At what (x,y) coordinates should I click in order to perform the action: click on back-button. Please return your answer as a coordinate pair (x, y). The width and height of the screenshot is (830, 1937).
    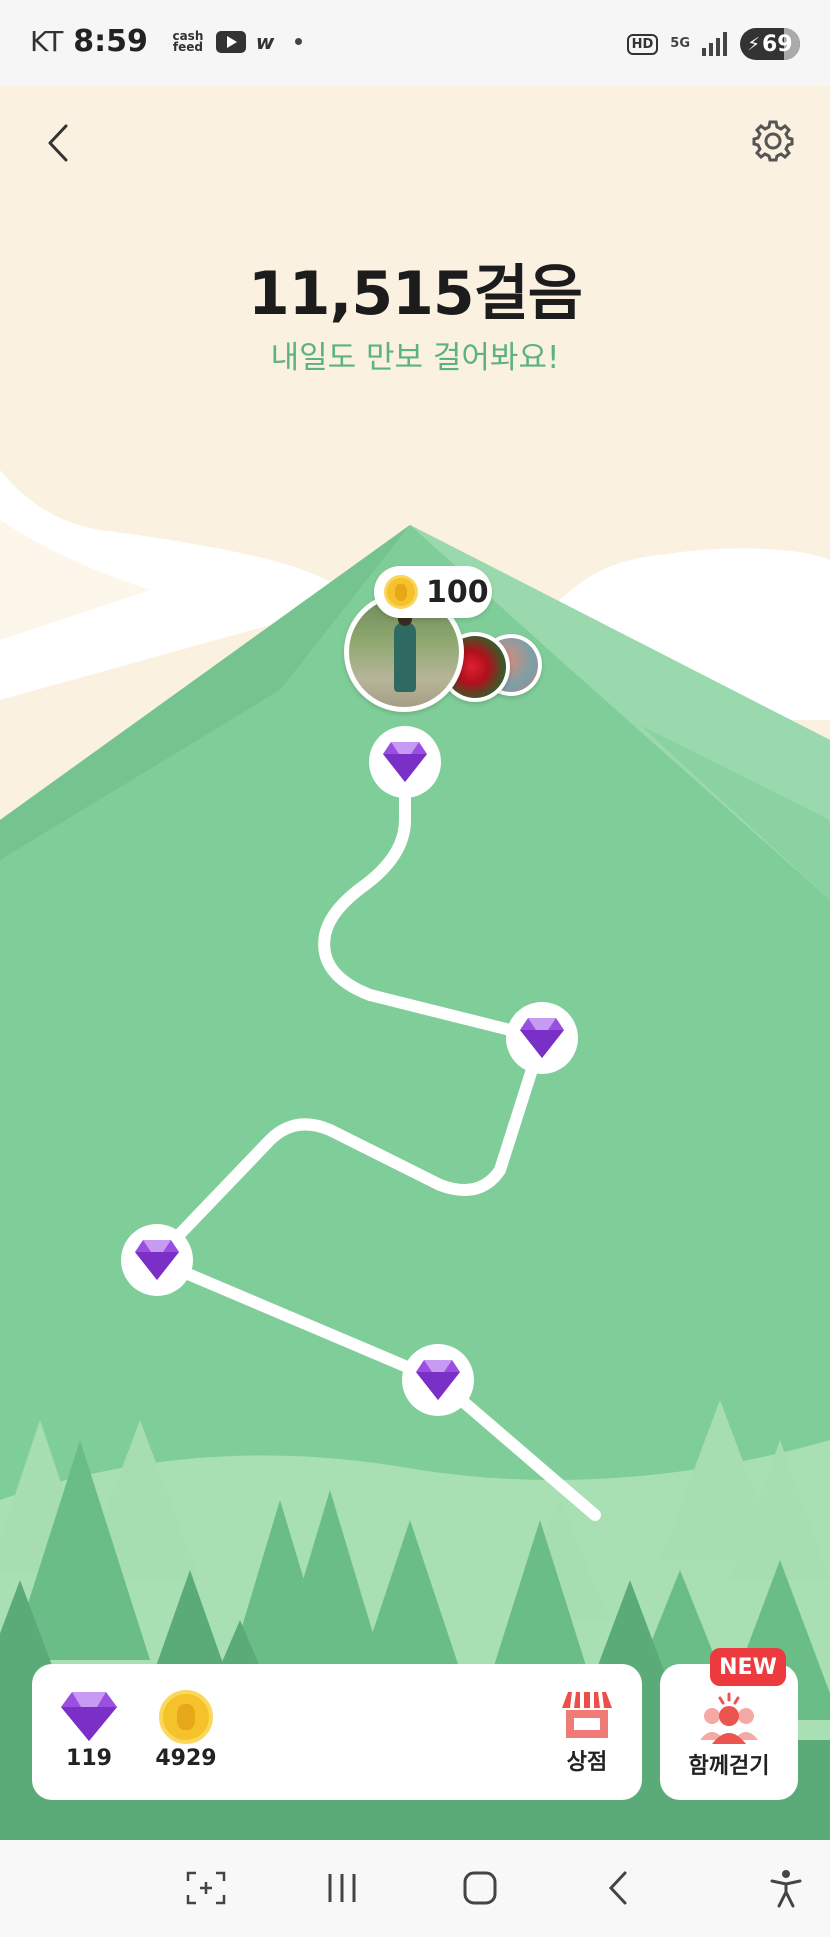
    Looking at the image, I should click on (60, 143).